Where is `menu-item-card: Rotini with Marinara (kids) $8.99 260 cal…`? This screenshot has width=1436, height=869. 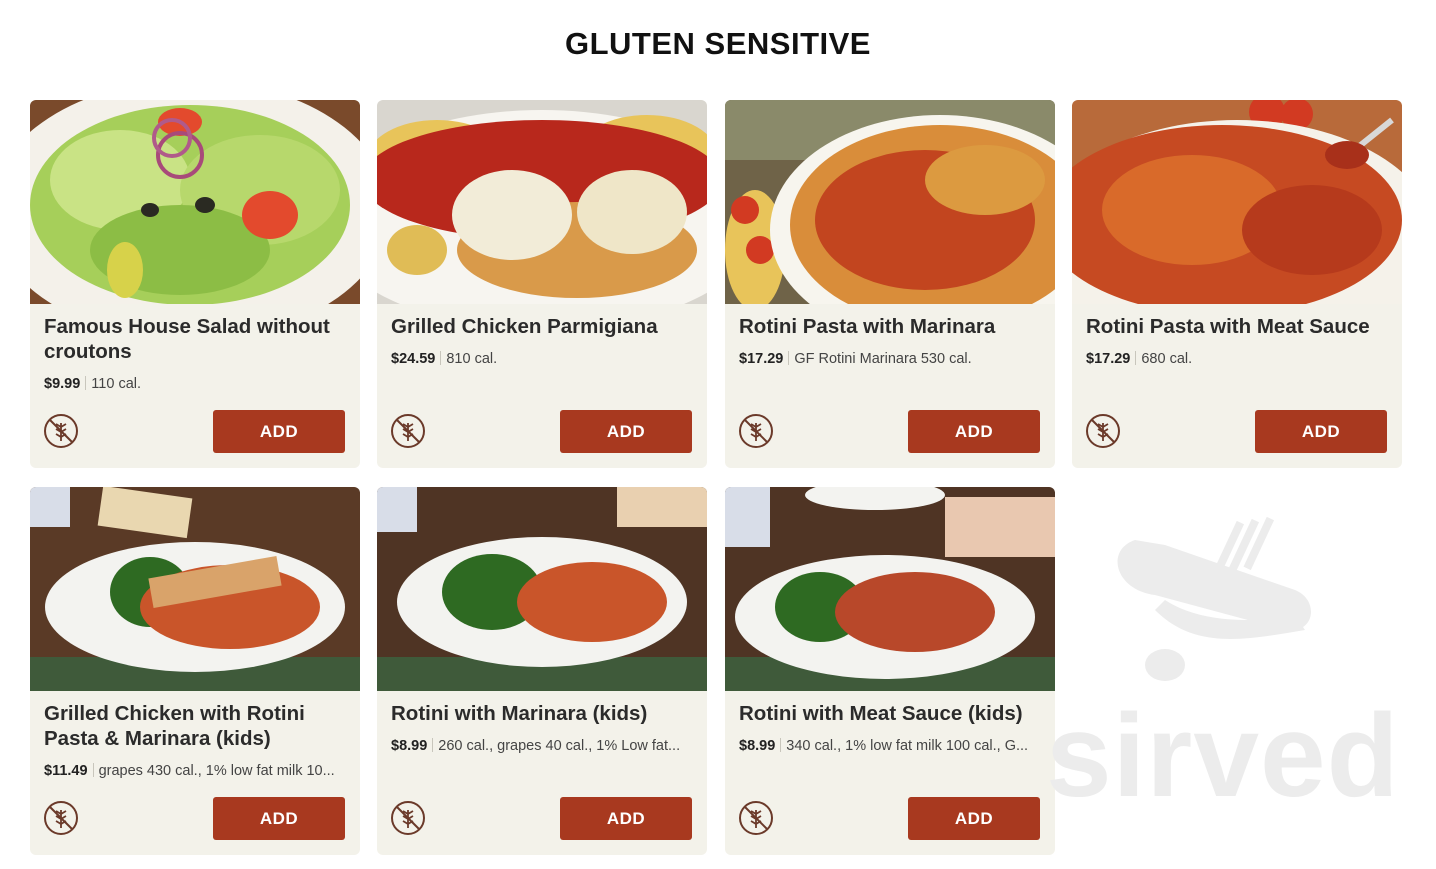
menu-item-card: Rotini with Marinara (kids) $8.99 260 cal… is located at coordinates (542, 671).